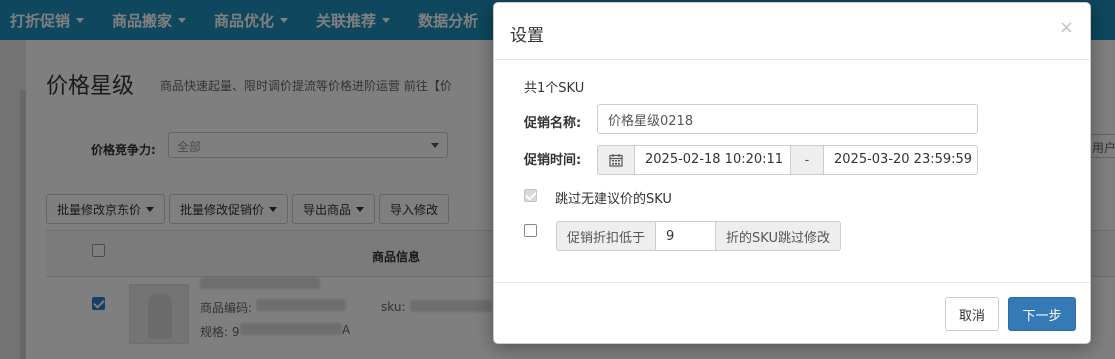 The image size is (1115, 359). I want to click on modal-footer: 取消 下一步, so click(792, 313).